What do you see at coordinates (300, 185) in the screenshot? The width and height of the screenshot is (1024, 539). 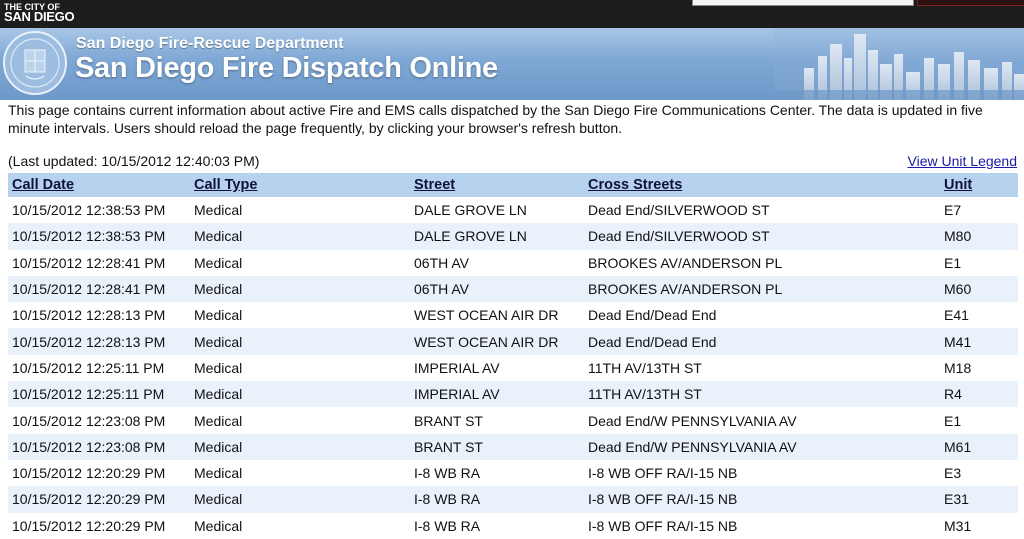 I see `column-header-call-type: Call Type` at bounding box center [300, 185].